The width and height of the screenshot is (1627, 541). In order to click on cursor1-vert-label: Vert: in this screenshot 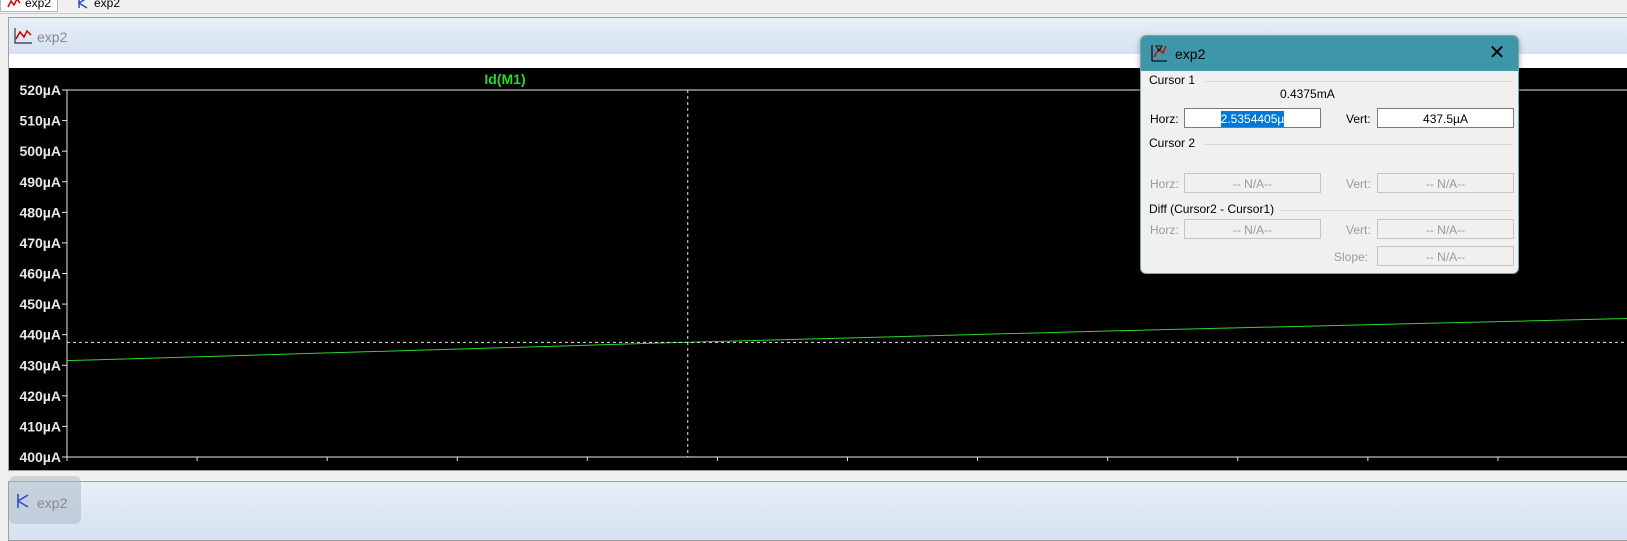, I will do `click(1358, 119)`.